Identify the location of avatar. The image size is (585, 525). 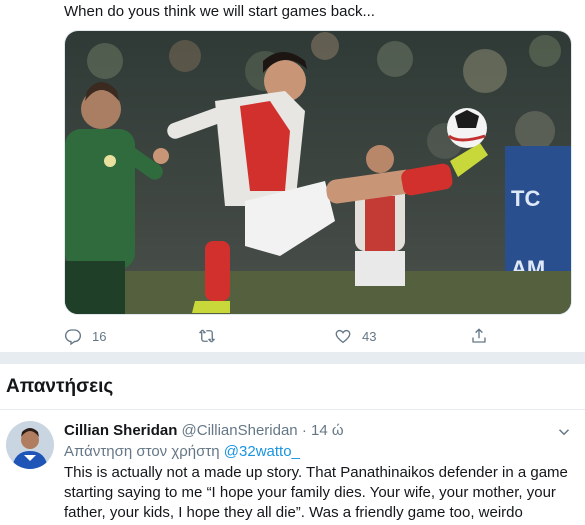
(30, 445).